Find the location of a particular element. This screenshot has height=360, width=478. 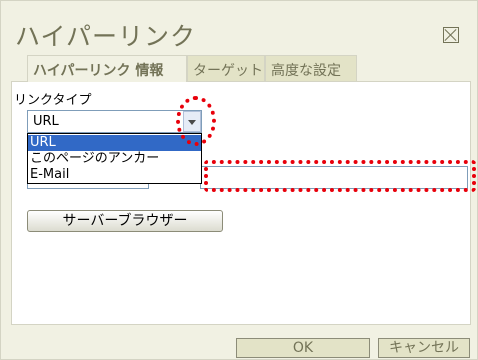

url-input is located at coordinates (334, 177).